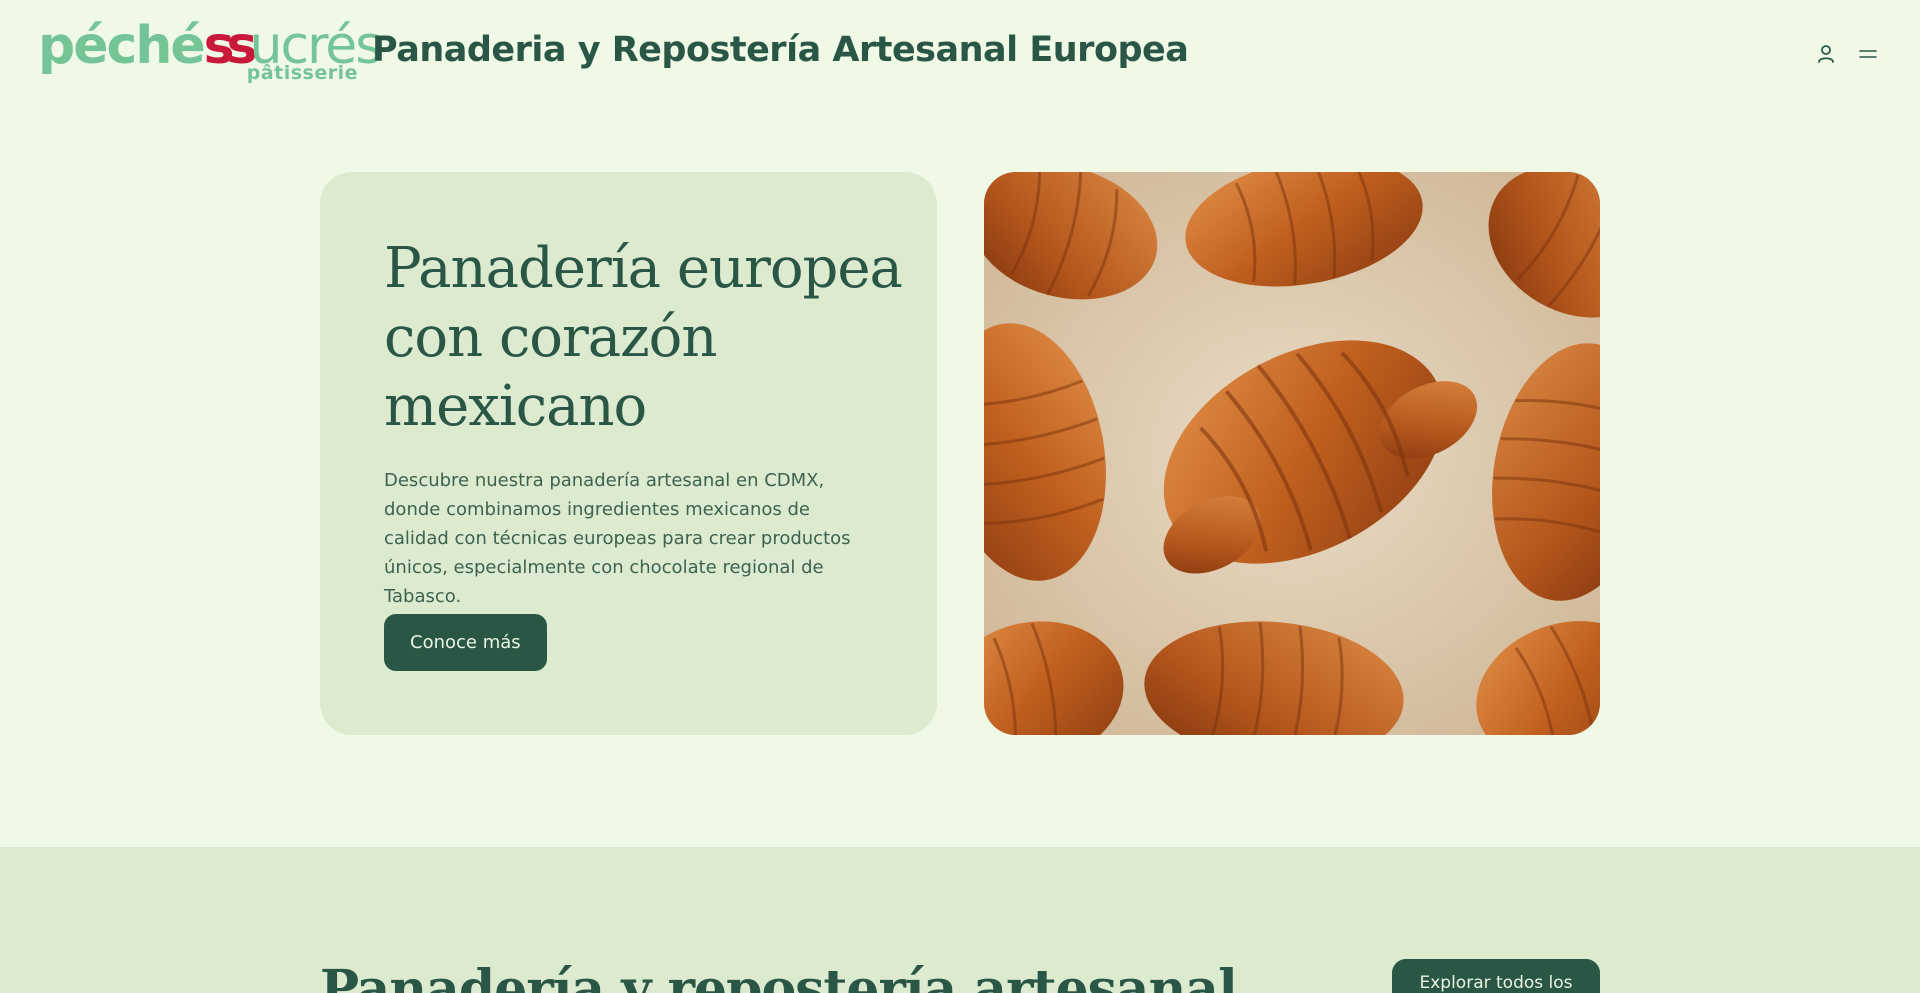 The image size is (1920, 993). I want to click on user-account-button, so click(1826, 54).